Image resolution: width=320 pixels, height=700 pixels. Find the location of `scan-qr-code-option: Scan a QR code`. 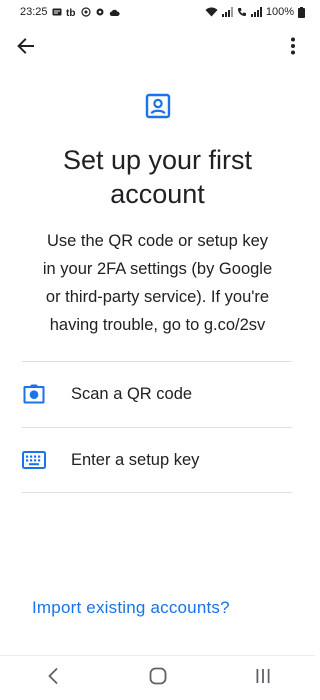

scan-qr-code-option: Scan a QR code is located at coordinates (157, 394).